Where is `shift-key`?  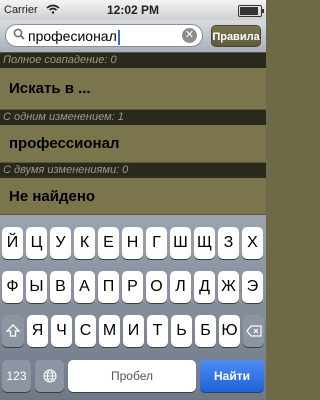 shift-key is located at coordinates (13, 331).